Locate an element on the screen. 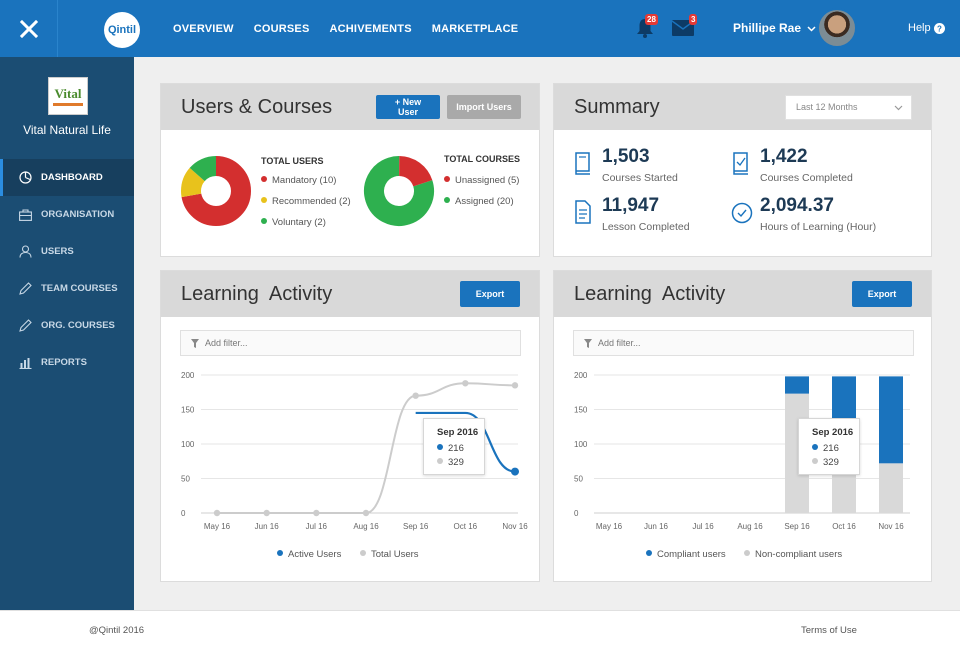 The height and width of the screenshot is (650, 960). chart-legend-item: Compliant users is located at coordinates (686, 554).